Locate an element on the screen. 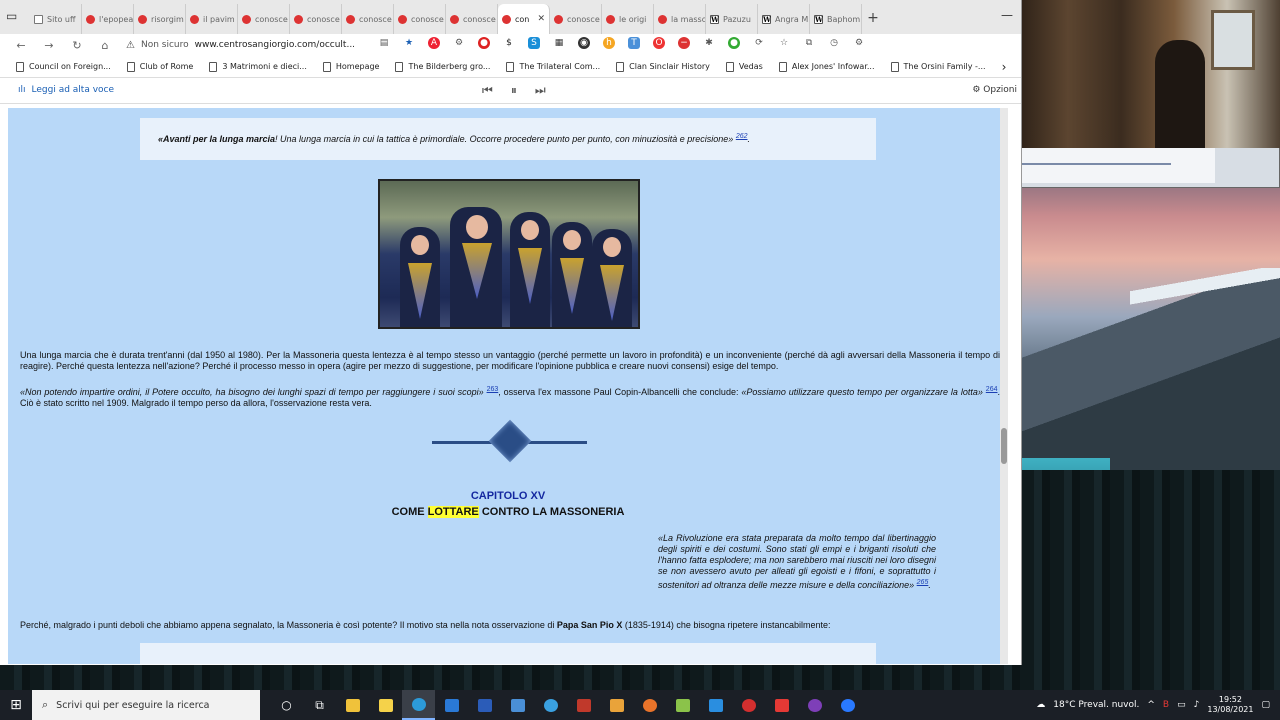 This screenshot has height=720, width=1280. mail-icon is located at coordinates (451, 705).